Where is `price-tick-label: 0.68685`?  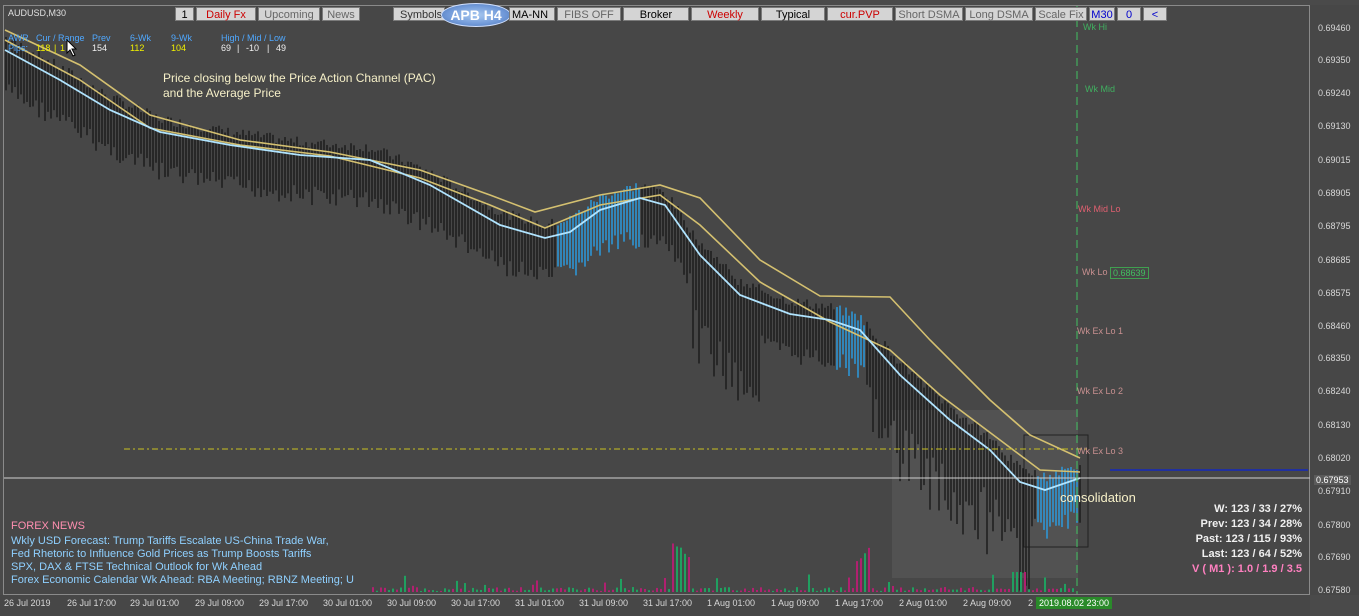 price-tick-label: 0.68685 is located at coordinates (1334, 260).